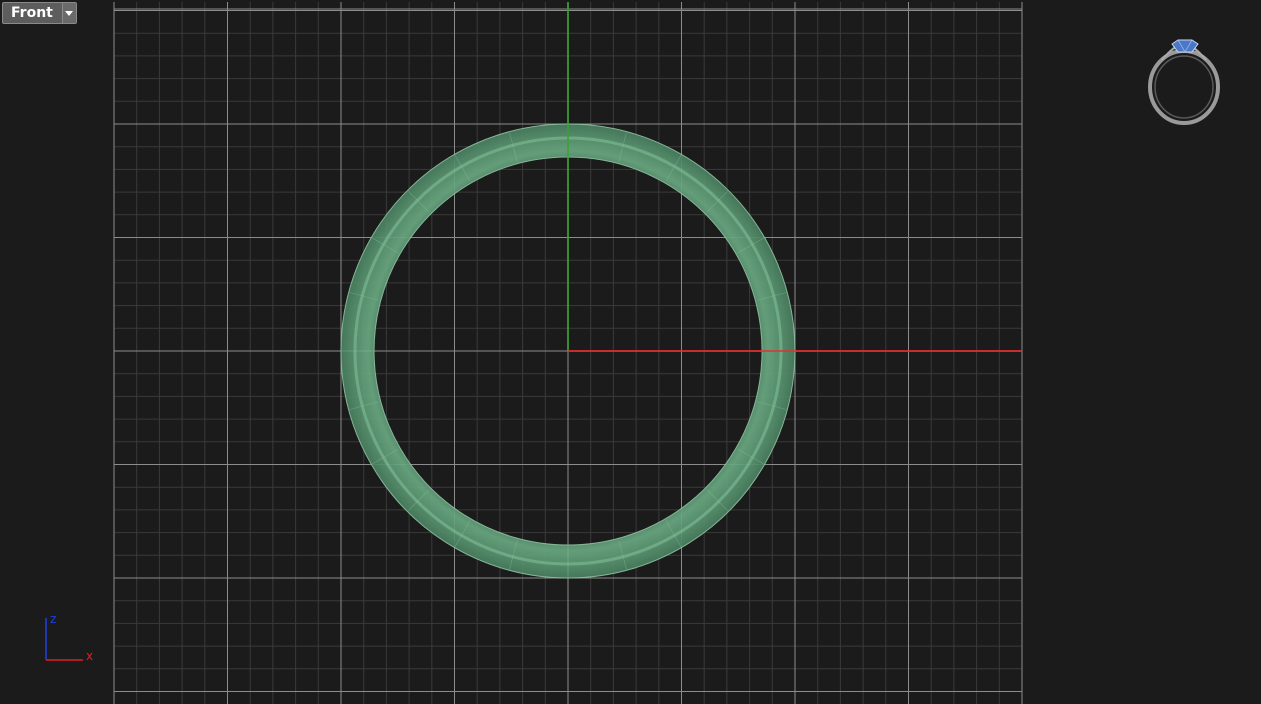  Describe the element at coordinates (33, 13) in the screenshot. I see `view-name-label: Front` at that location.